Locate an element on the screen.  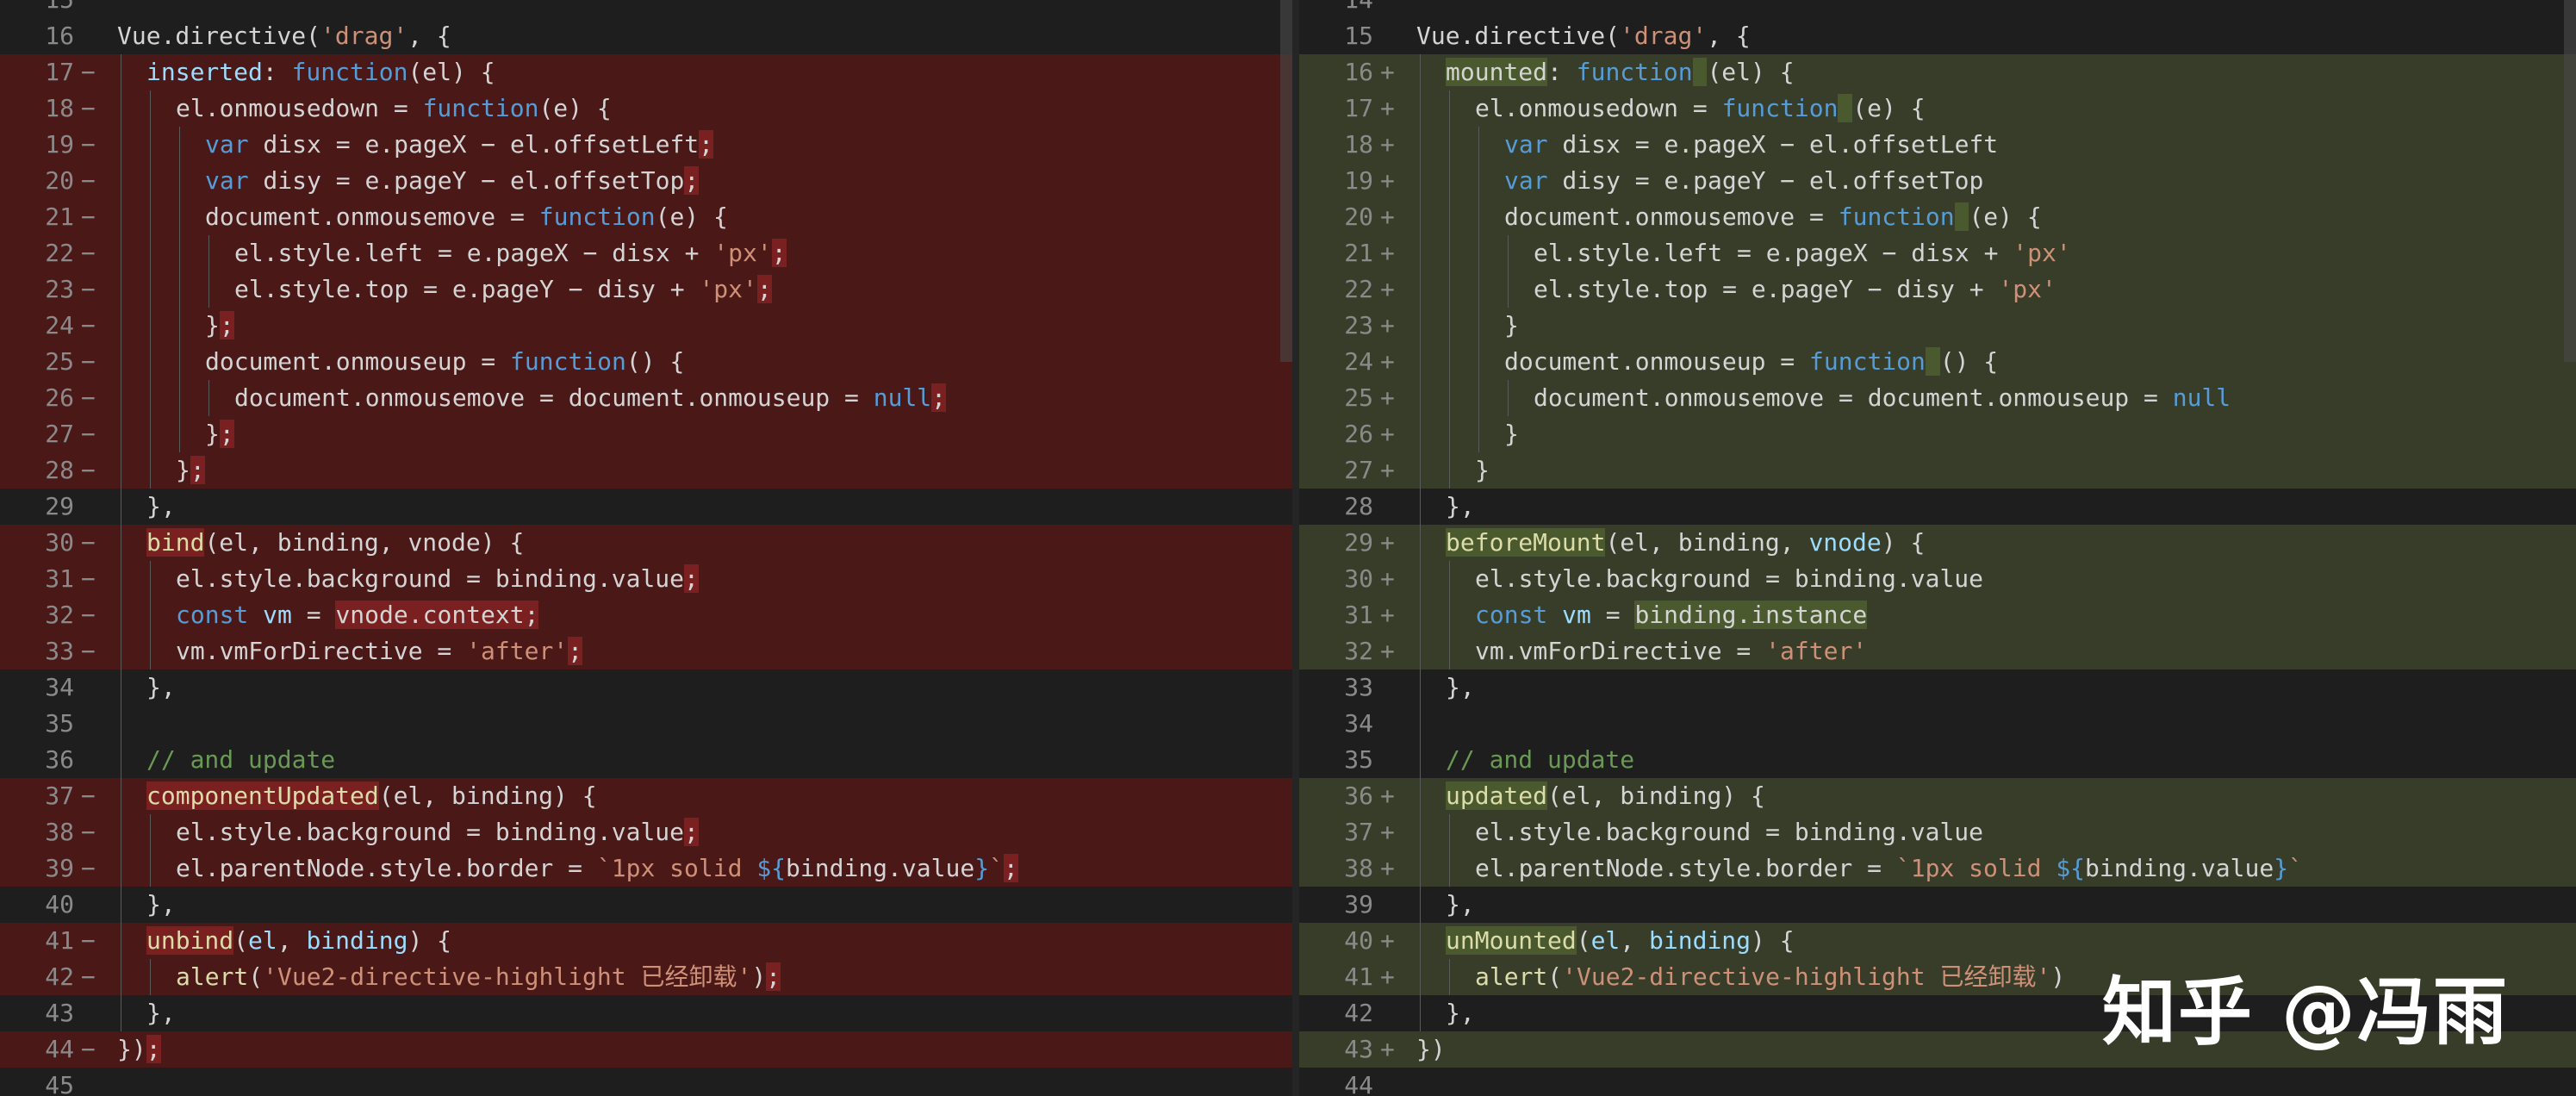
pane-divider is located at coordinates (1296, 548).